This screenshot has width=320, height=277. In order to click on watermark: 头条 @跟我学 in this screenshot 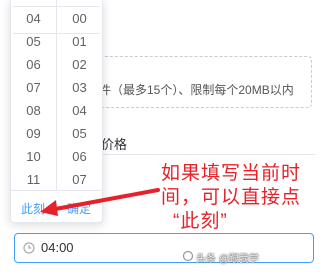, I will do `click(227, 259)`.